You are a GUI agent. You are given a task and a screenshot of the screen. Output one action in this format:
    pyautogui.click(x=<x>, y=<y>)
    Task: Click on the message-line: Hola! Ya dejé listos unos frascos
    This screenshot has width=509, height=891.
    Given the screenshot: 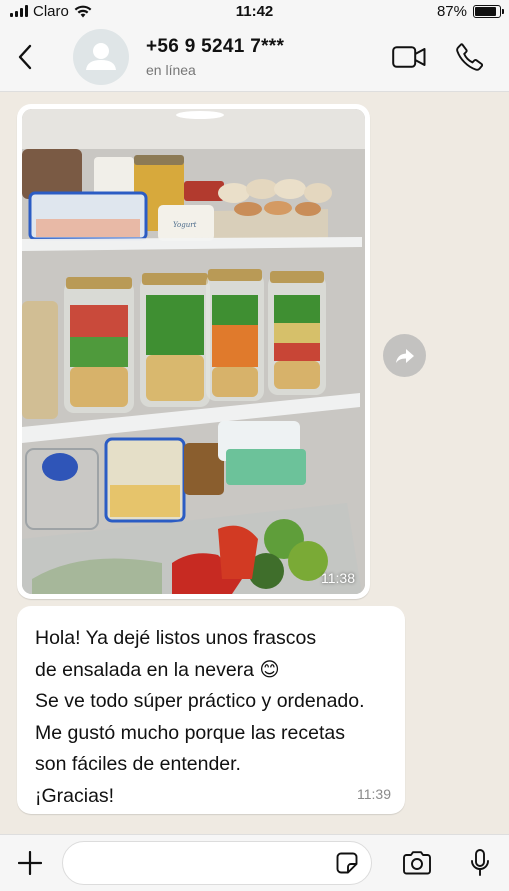 What is the action you would take?
    pyautogui.click(x=176, y=638)
    